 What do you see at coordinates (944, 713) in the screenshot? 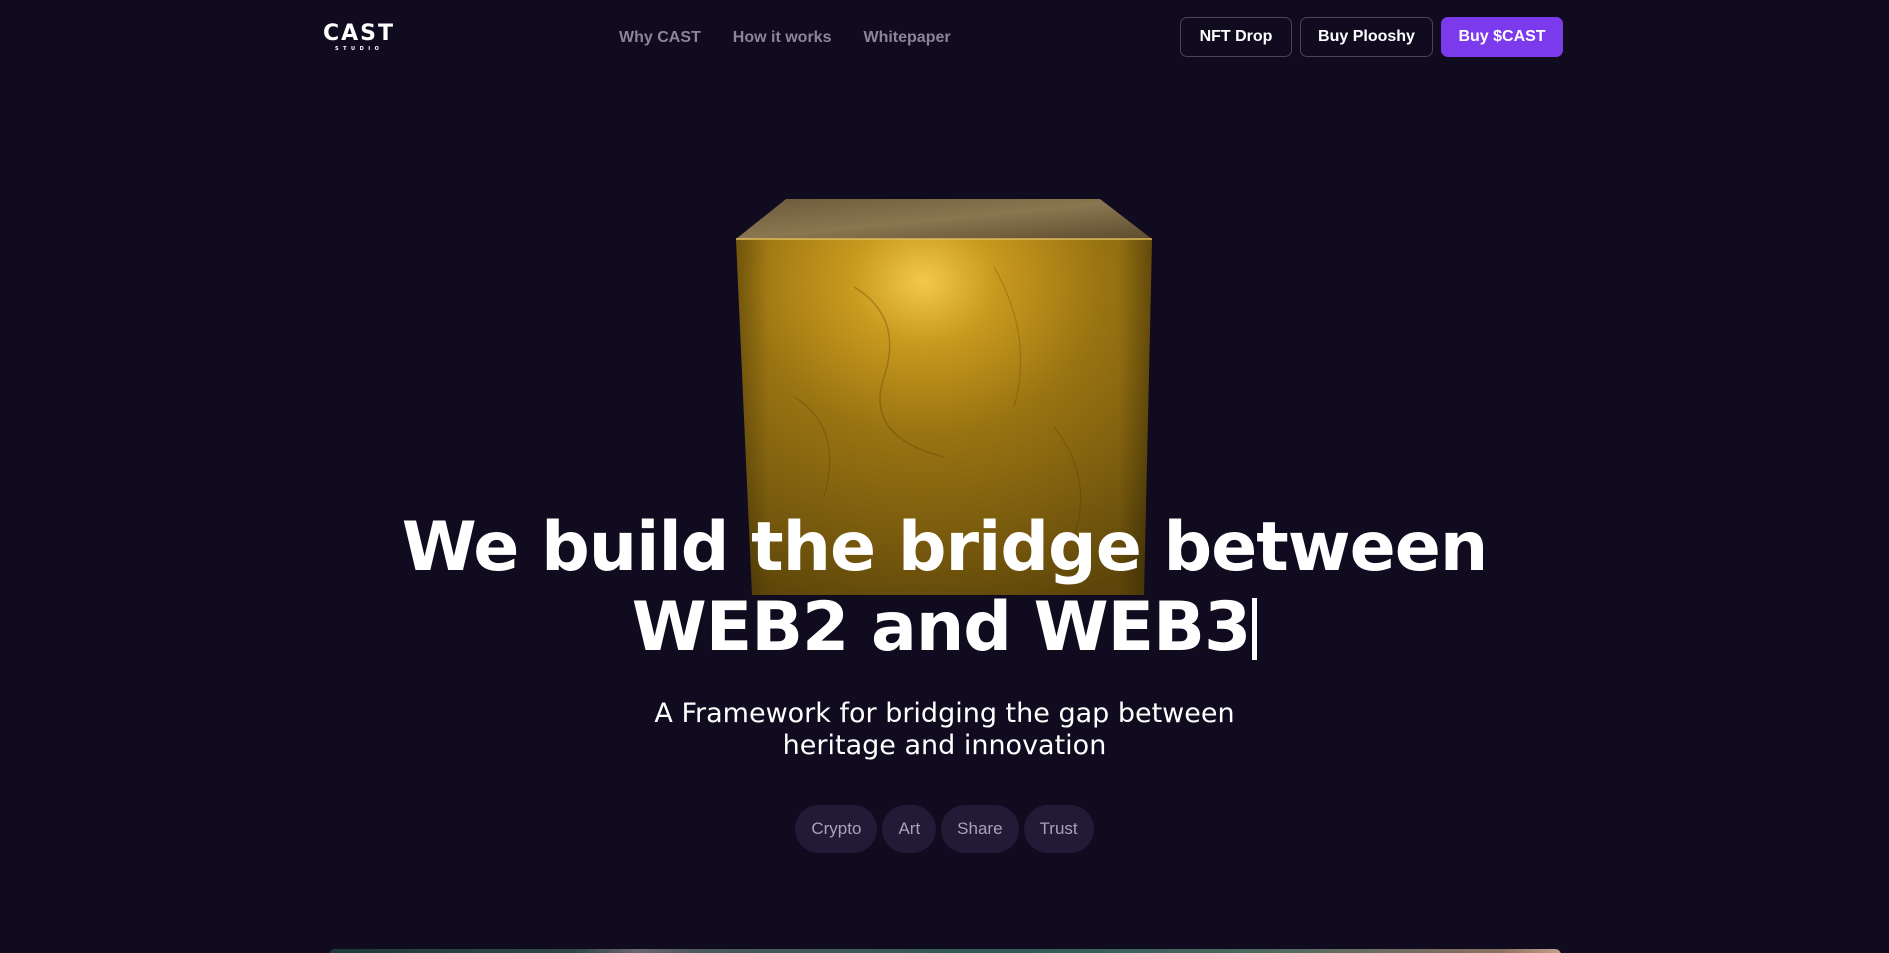
I see `subtitle-line-1: A Framework for bridging the gap between` at bounding box center [944, 713].